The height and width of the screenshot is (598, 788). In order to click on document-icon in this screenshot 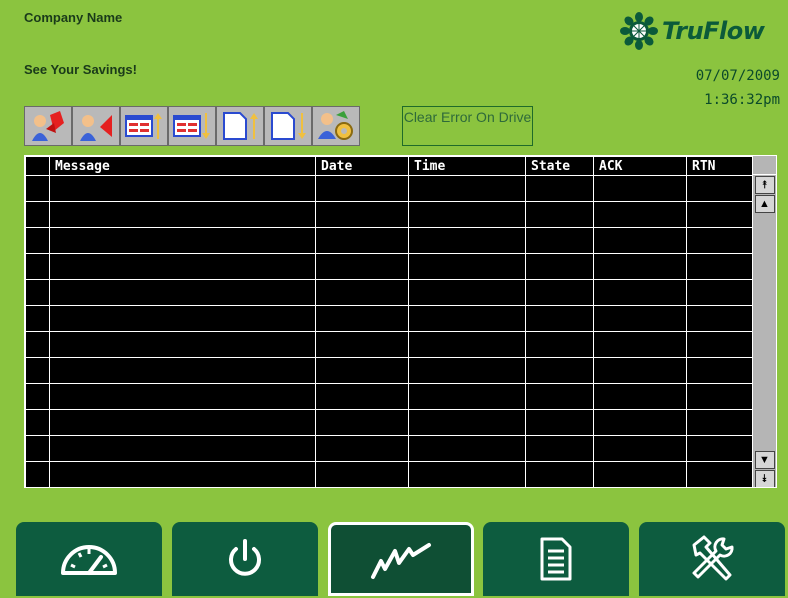, I will do `click(556, 559)`.